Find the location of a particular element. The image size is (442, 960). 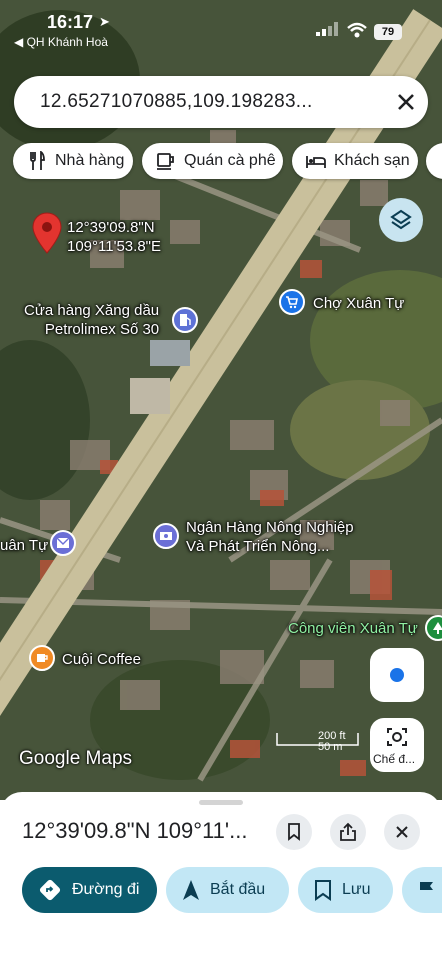

start-button: Bắt đầu is located at coordinates (227, 890).